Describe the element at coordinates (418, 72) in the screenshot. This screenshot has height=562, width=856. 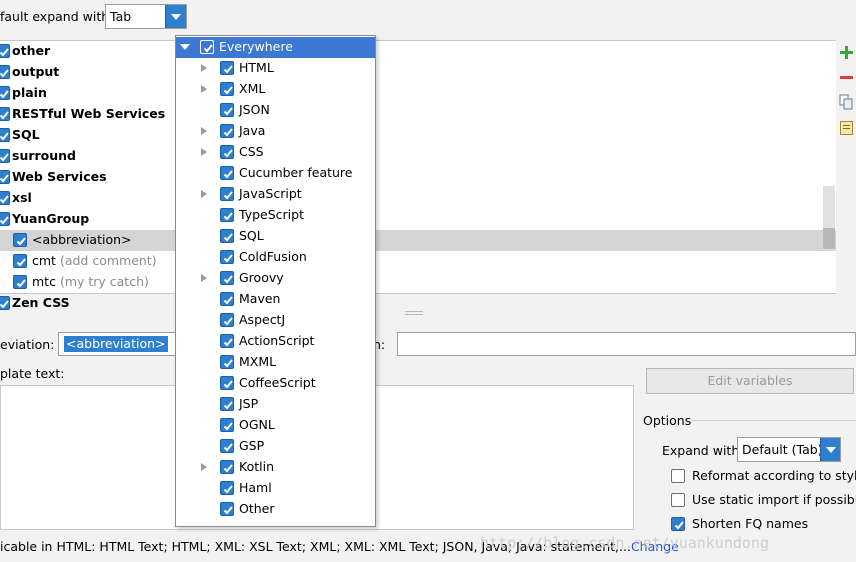
I see `template-row: output` at that location.